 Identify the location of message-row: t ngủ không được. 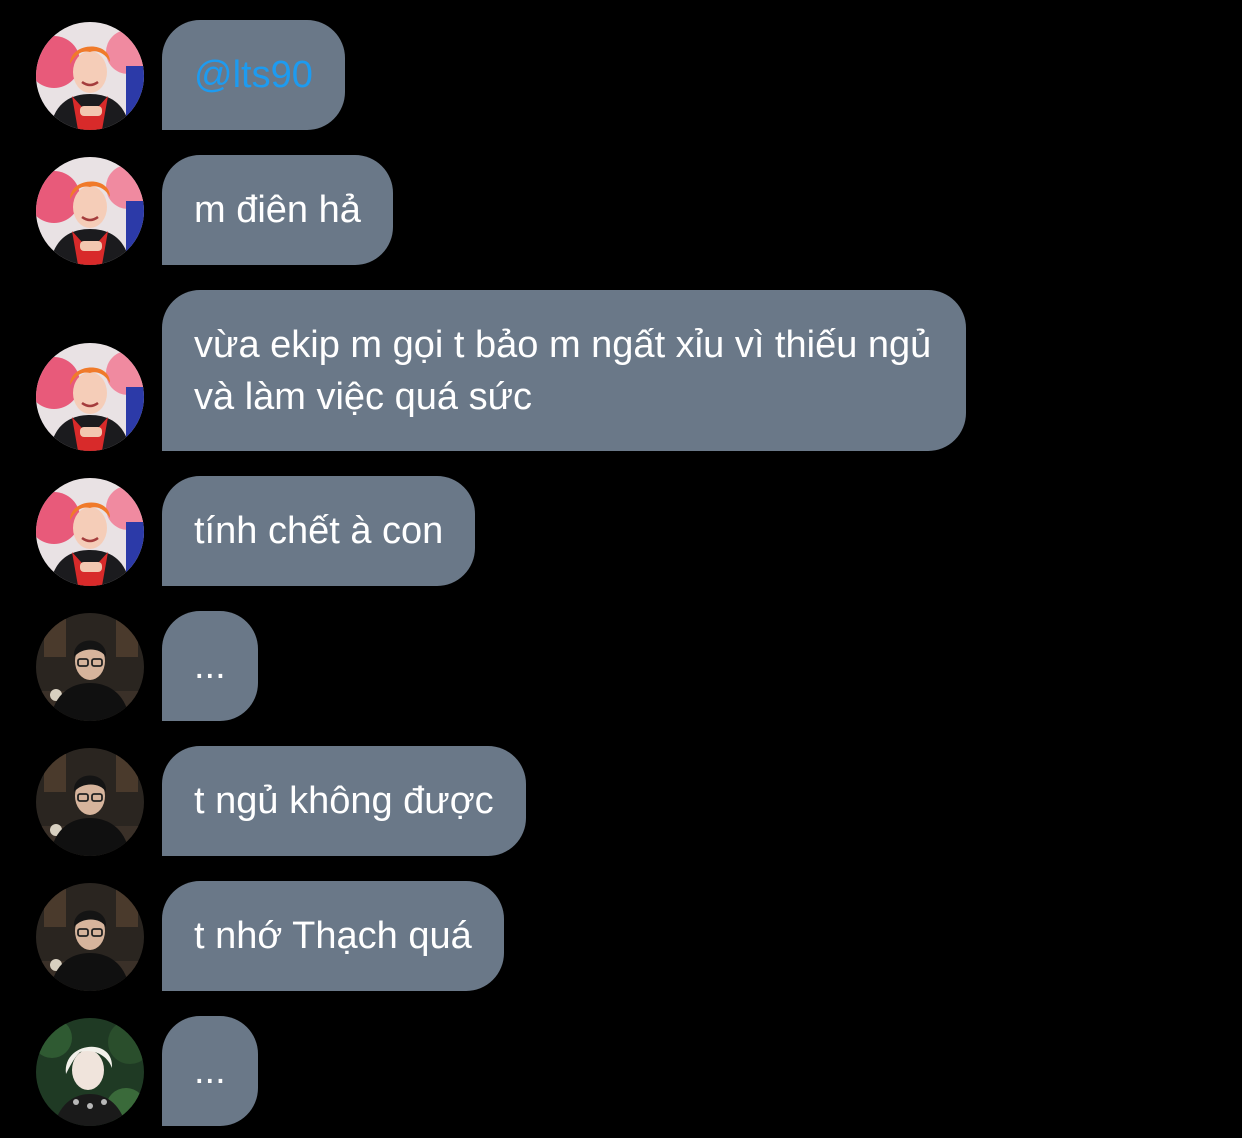
(621, 801).